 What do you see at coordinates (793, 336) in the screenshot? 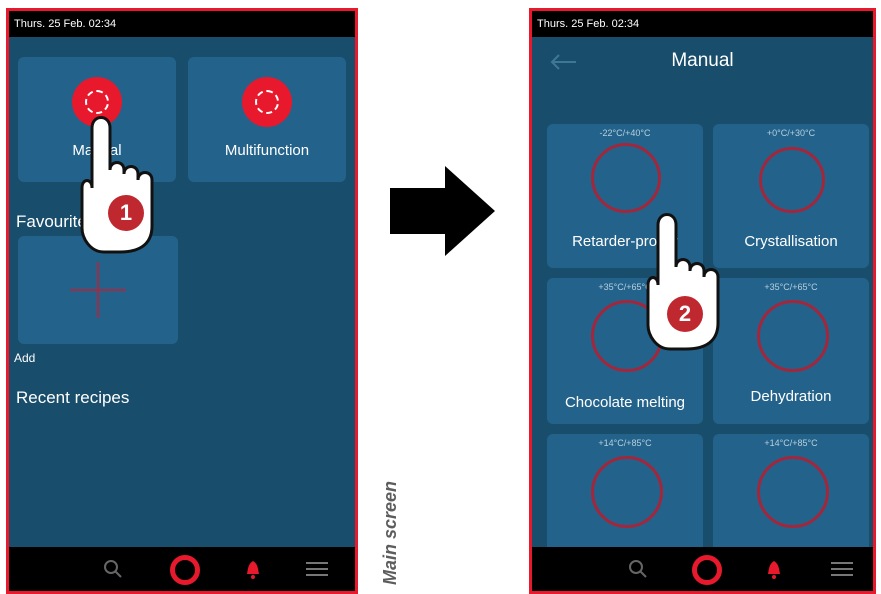
I see `dehydration-icon` at bounding box center [793, 336].